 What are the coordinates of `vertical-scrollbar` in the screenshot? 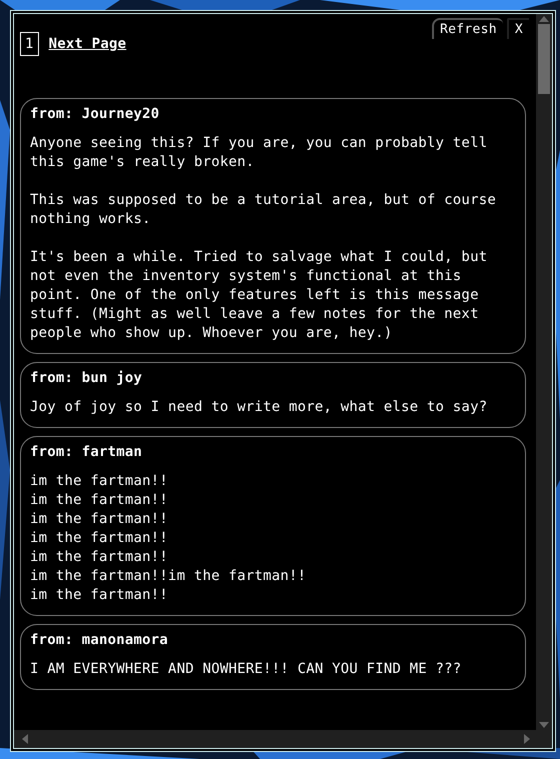 It's located at (544, 372).